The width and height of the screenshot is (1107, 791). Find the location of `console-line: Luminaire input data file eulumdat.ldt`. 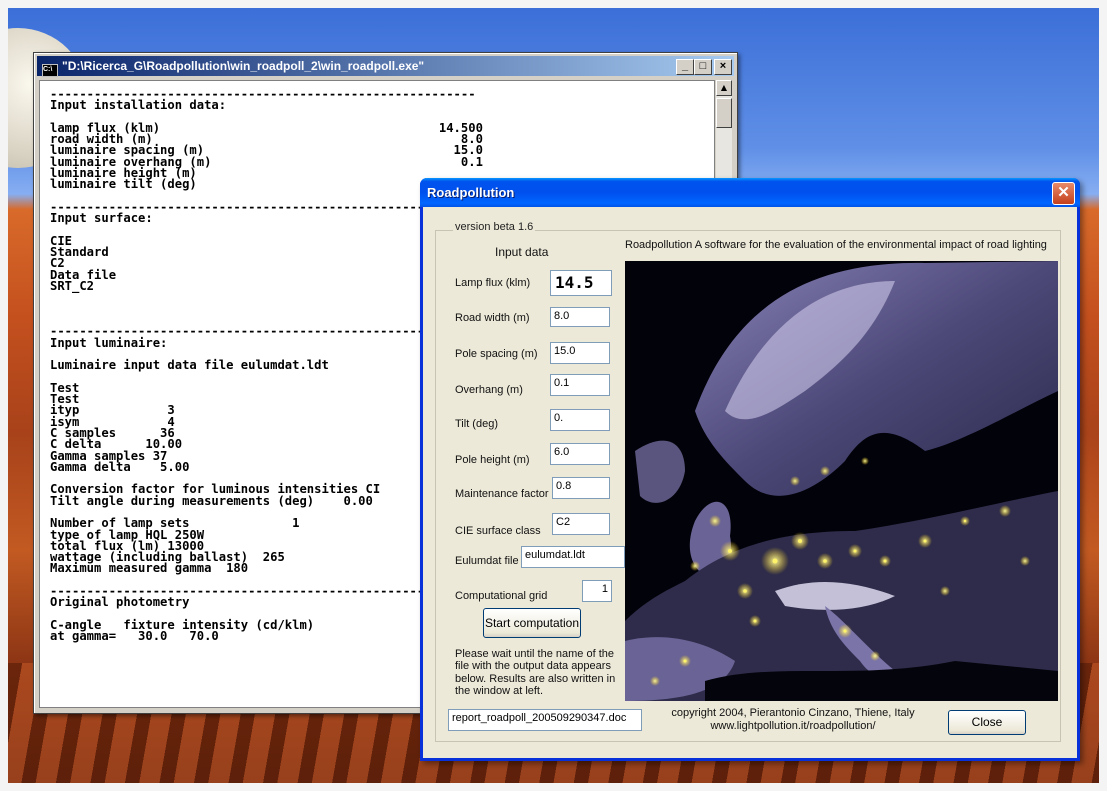

console-line: Luminaire input data file eulumdat.ldt is located at coordinates (189, 365).